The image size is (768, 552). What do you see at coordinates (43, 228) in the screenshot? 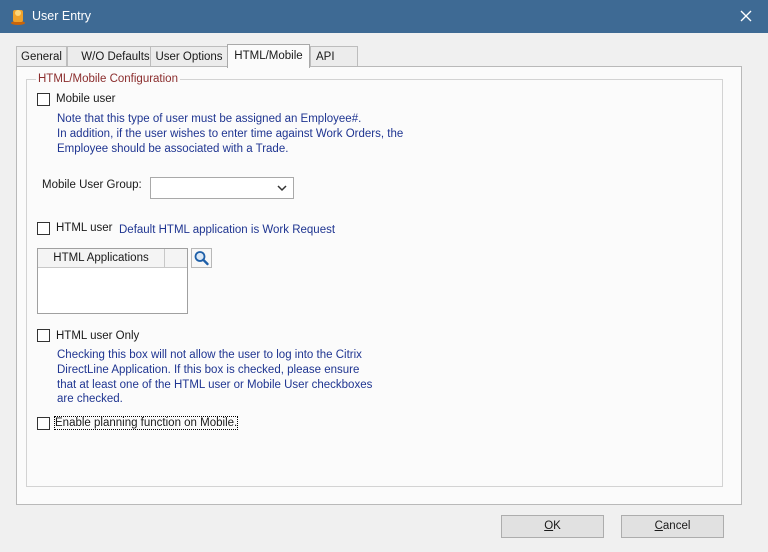
I see `html-user-checkbox` at bounding box center [43, 228].